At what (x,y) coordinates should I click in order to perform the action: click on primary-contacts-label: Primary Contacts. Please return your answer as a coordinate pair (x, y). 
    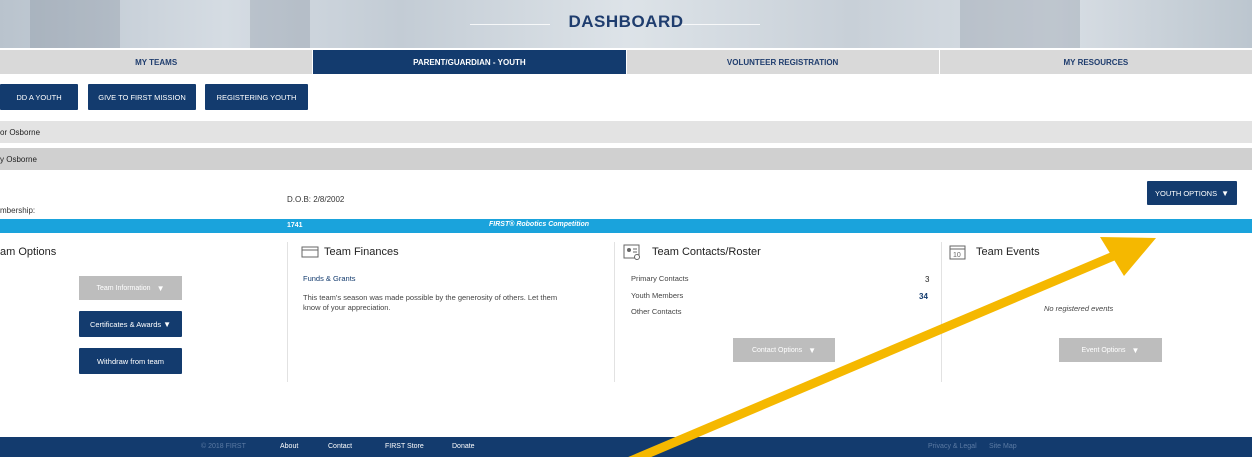
    Looking at the image, I should click on (660, 278).